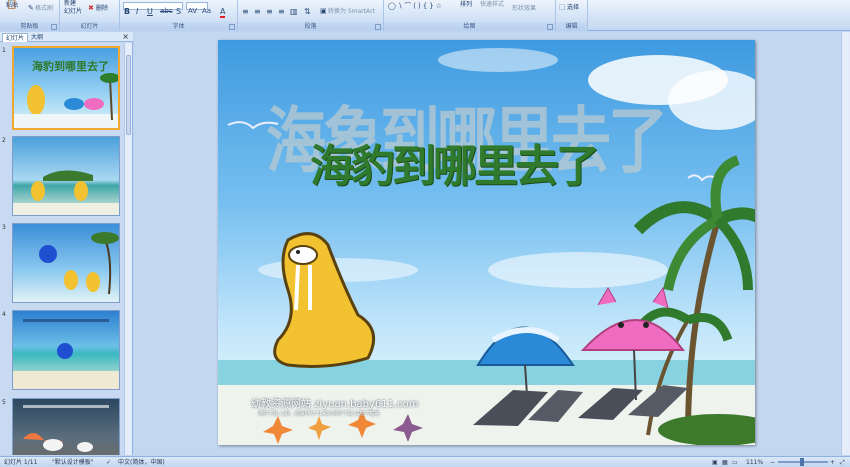 The width and height of the screenshot is (850, 467). Describe the element at coordinates (192, 11) in the screenshot. I see `char-spacing-icon: AV` at that location.